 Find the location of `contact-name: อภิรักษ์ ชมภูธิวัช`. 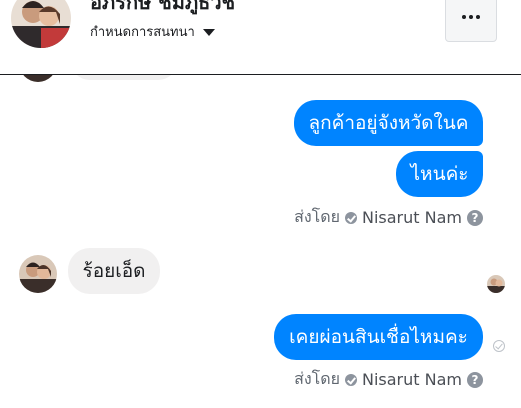

contact-name: อภิรักษ์ ชมภูธิวัช is located at coordinates (162, 9).